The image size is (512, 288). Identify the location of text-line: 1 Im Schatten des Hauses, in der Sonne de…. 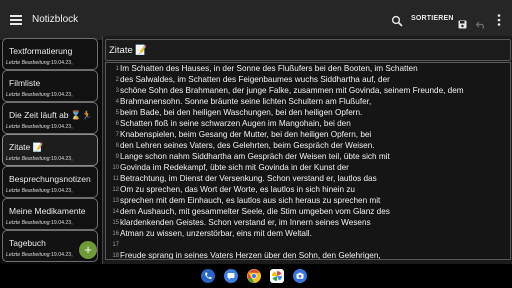
(308, 69).